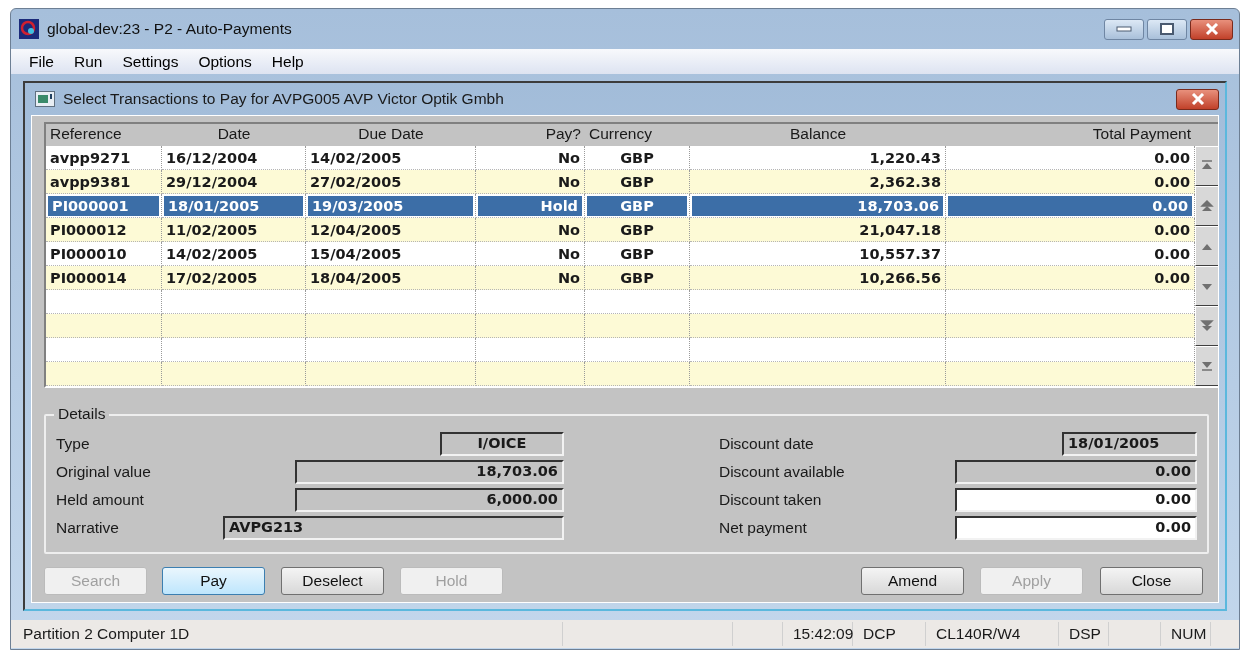 This screenshot has height=655, width=1245. I want to click on table-cell: PI000010, so click(88, 253).